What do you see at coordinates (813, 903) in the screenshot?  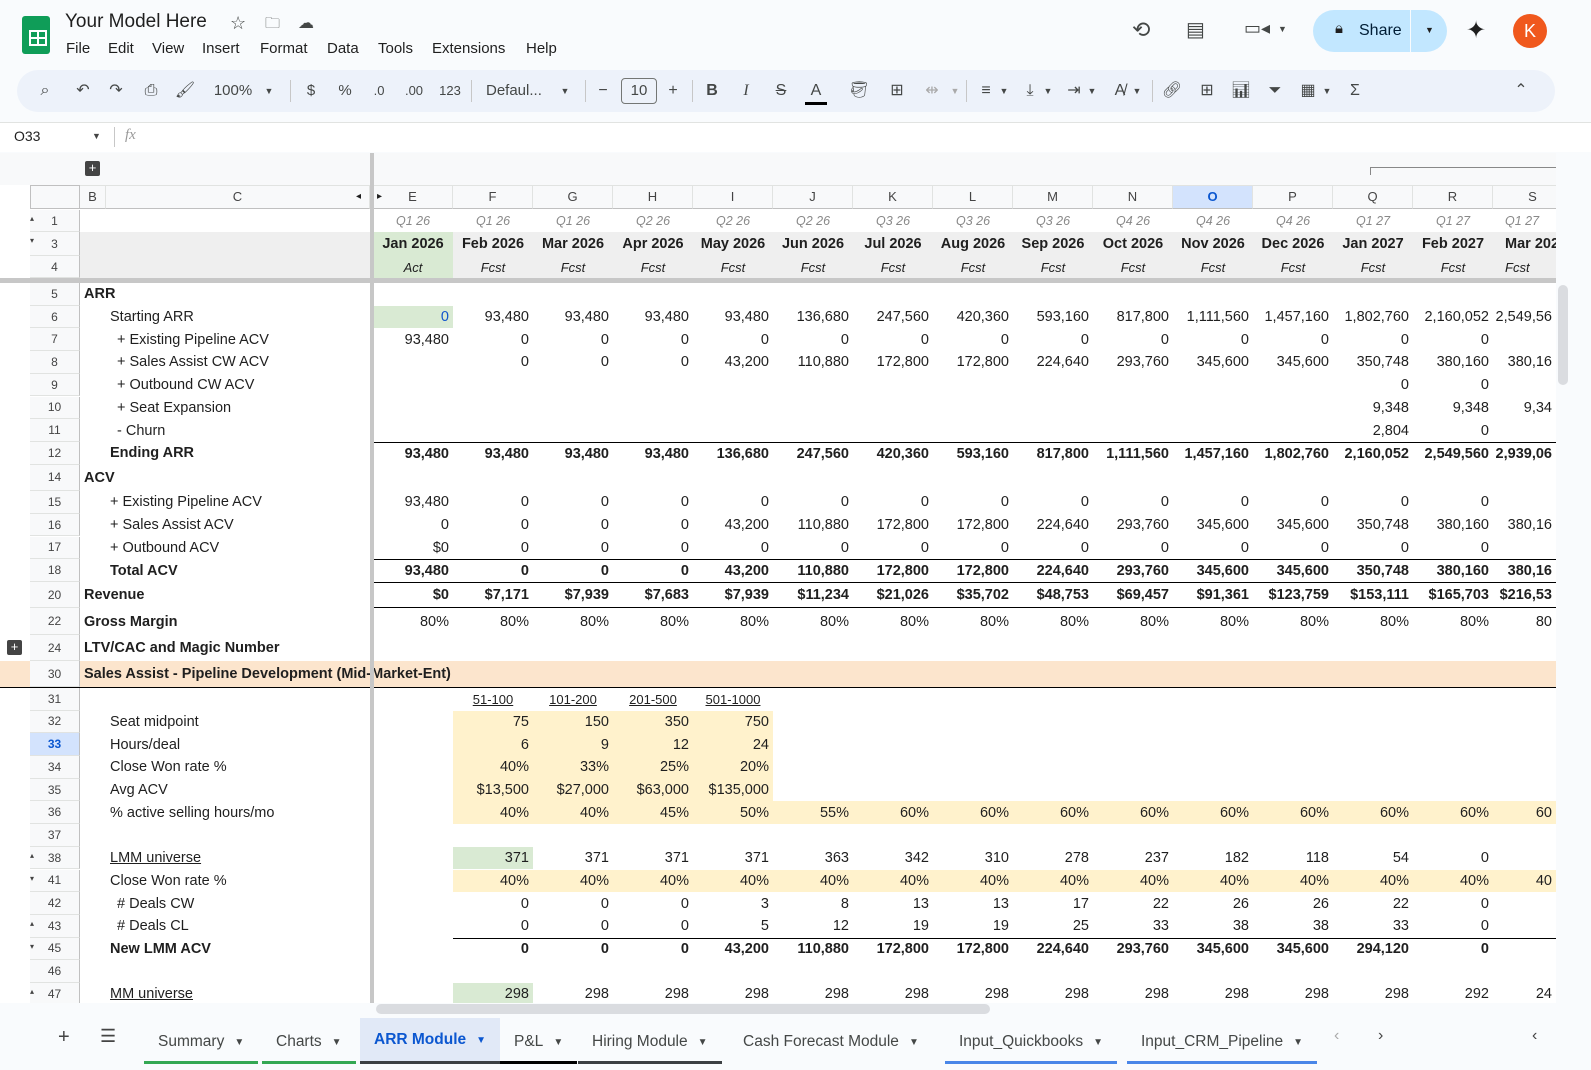 I see `data-cell: 8` at bounding box center [813, 903].